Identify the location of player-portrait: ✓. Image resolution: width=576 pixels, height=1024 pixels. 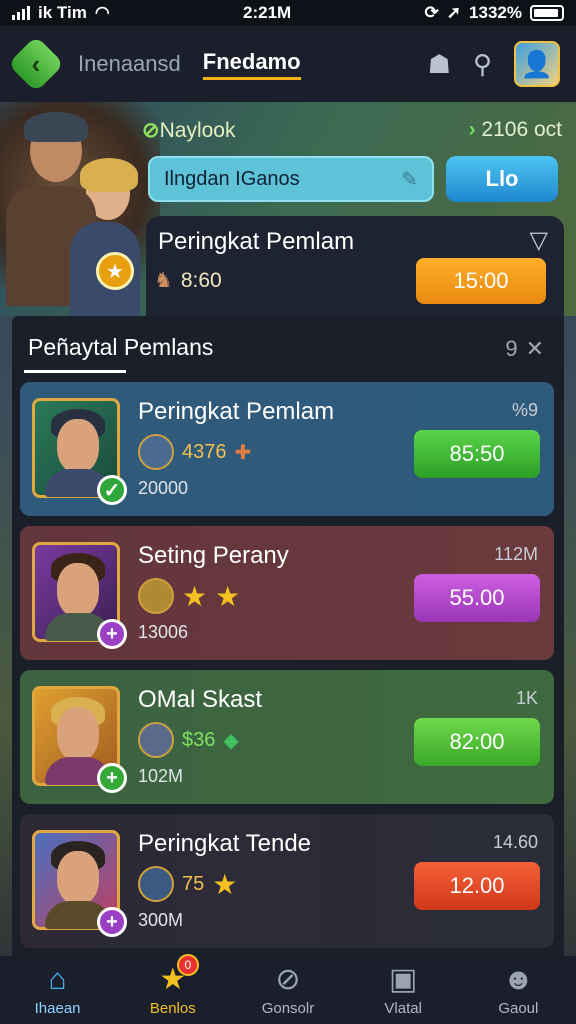
(79, 451).